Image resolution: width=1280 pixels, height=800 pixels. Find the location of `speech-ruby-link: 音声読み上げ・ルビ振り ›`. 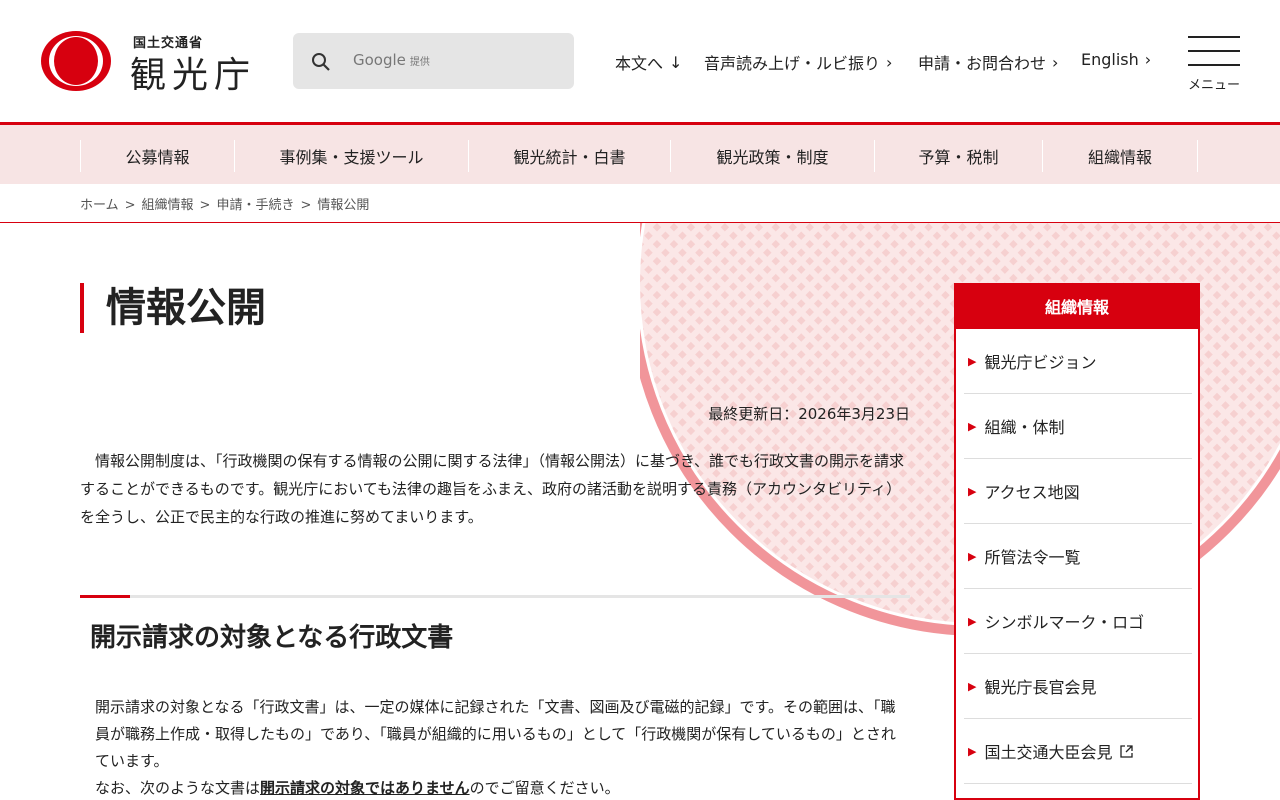

speech-ruby-link: 音声読み上げ・ルビ振り › is located at coordinates (798, 62).